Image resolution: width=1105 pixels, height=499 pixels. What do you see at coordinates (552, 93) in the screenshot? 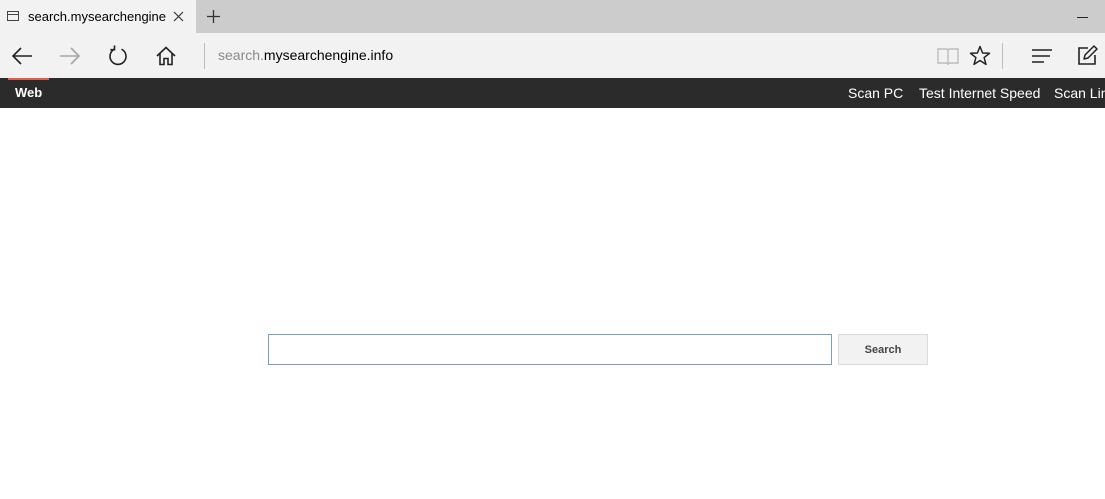
I see `site-nav-bar: Web Scan PC Test Internet Speed Scan Lin` at bounding box center [552, 93].